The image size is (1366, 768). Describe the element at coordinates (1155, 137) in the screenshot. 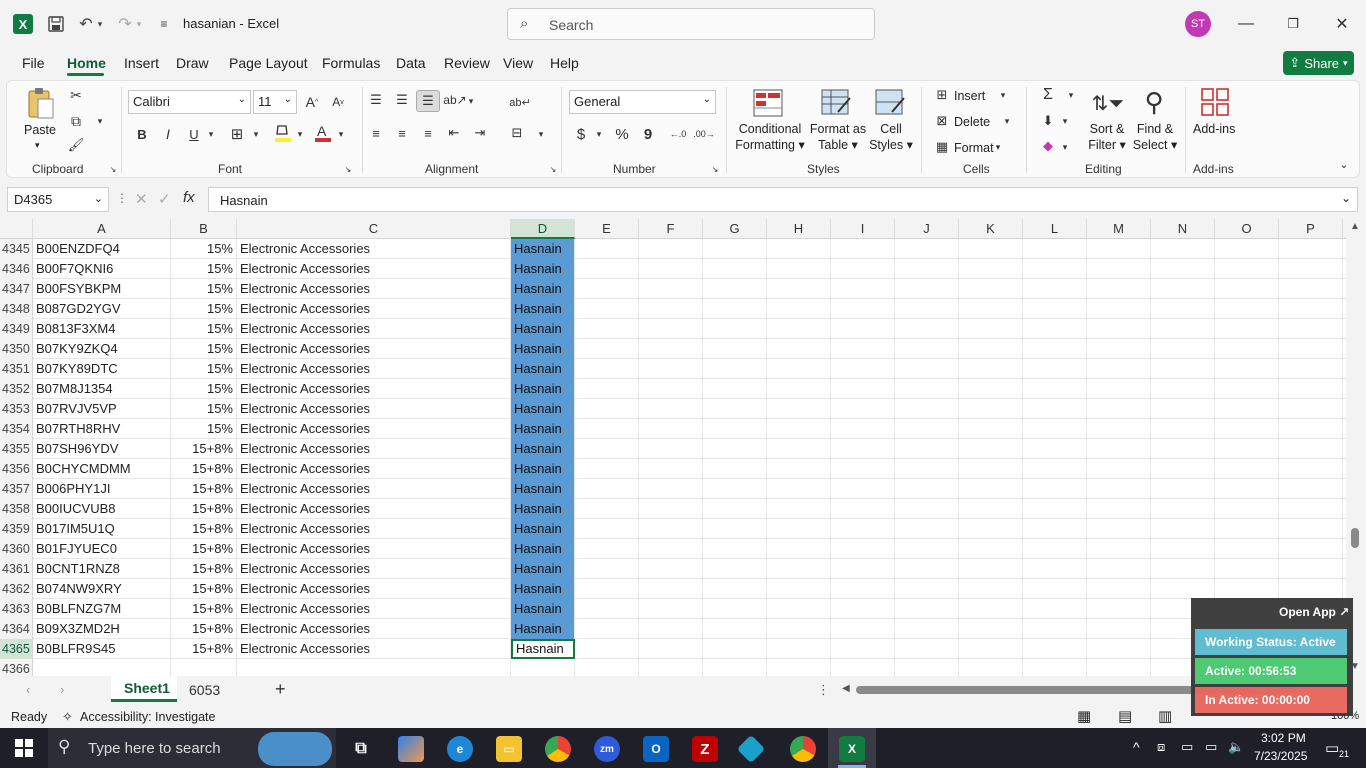

I see `find-select-button: Find & Select ▾` at that location.